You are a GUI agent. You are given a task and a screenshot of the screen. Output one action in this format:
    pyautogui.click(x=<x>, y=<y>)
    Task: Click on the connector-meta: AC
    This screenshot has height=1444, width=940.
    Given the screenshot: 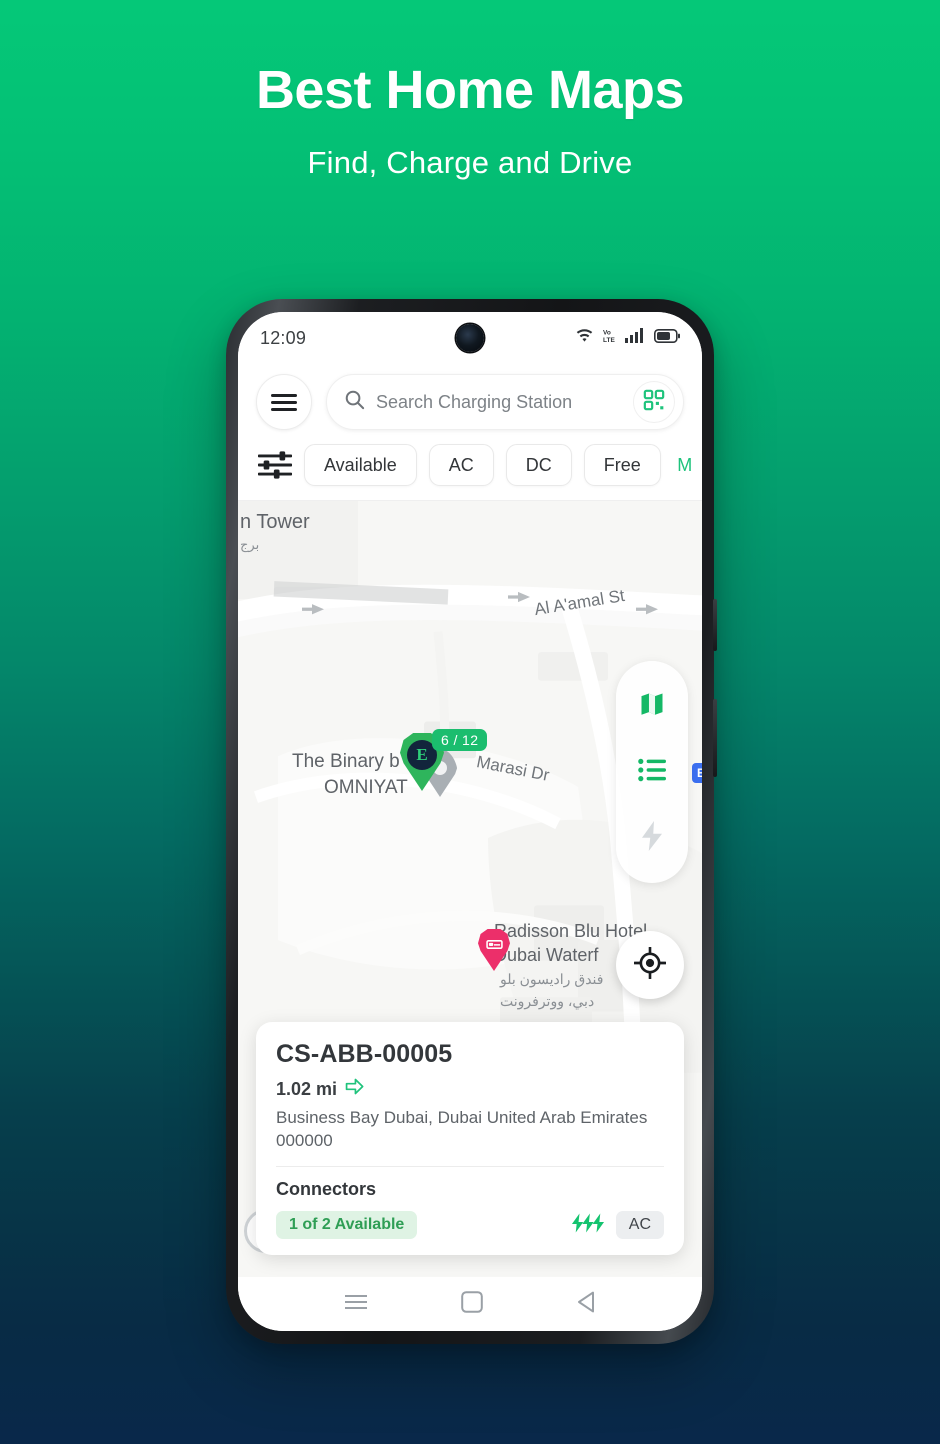 What is the action you would take?
    pyautogui.click(x=617, y=1225)
    